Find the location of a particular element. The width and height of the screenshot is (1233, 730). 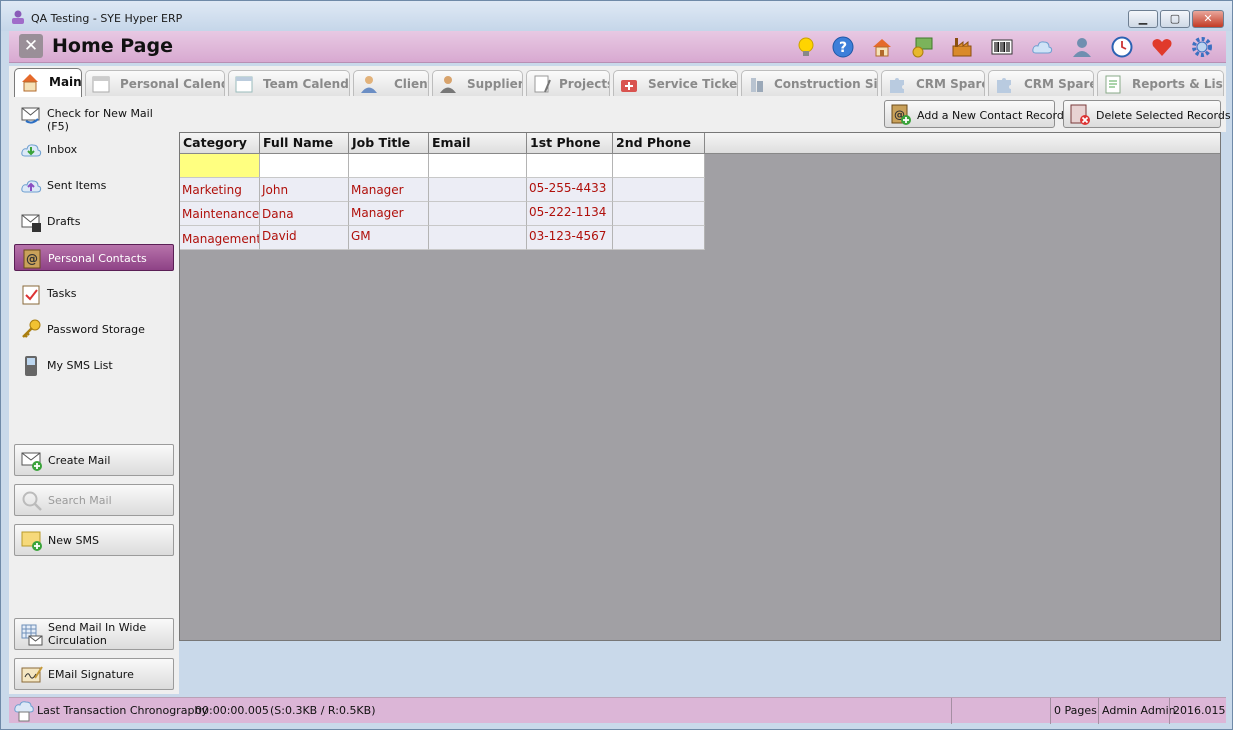

filter-row is located at coordinates (442, 166).